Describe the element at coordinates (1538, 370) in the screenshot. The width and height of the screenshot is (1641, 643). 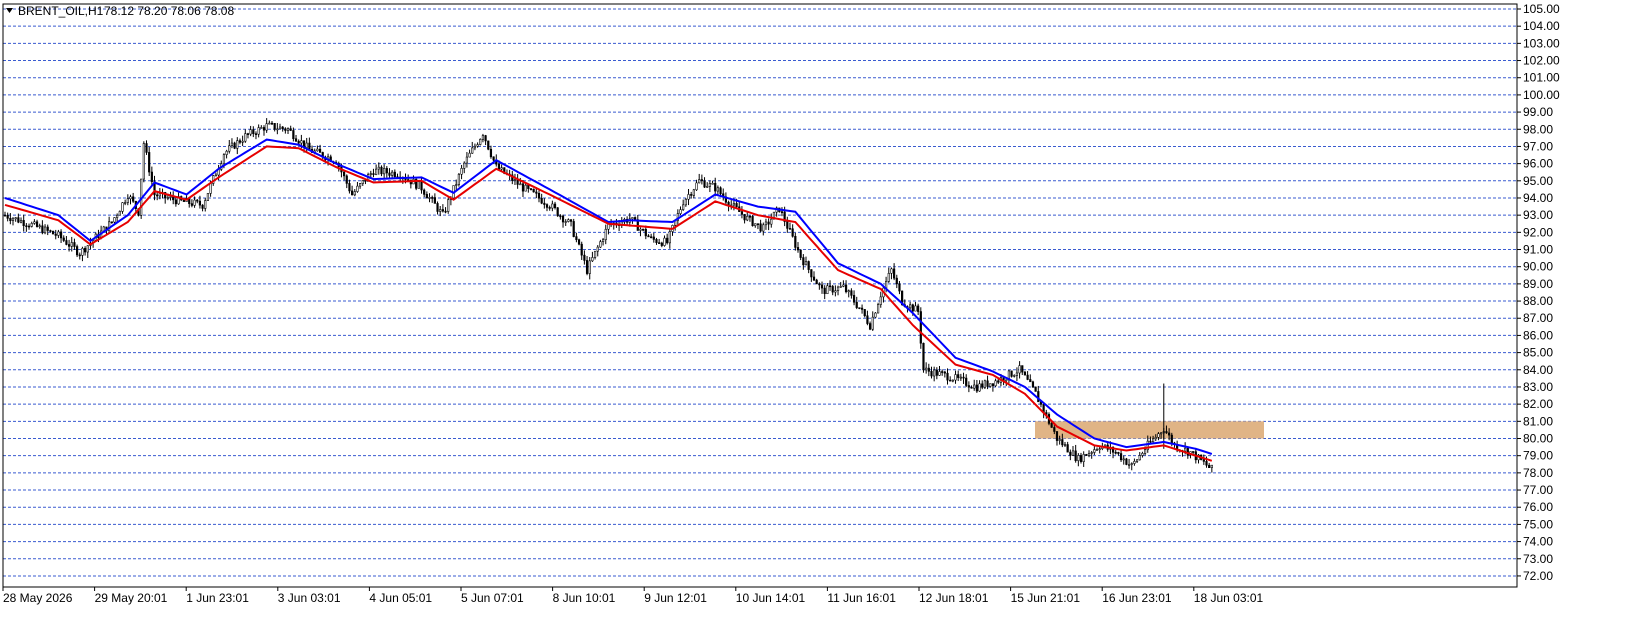
I see `price-label: 84.00` at that location.